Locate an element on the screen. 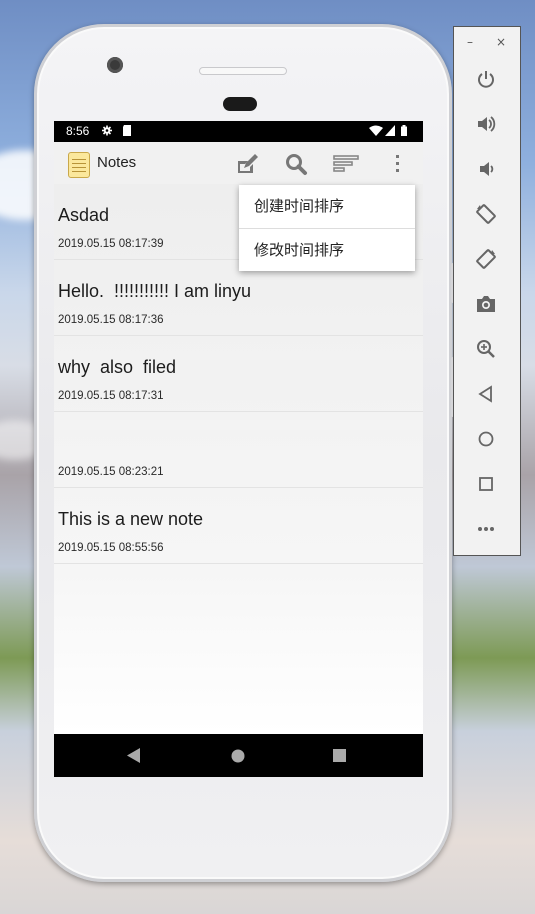 This screenshot has width=535, height=914. notes-app-icon is located at coordinates (79, 165).